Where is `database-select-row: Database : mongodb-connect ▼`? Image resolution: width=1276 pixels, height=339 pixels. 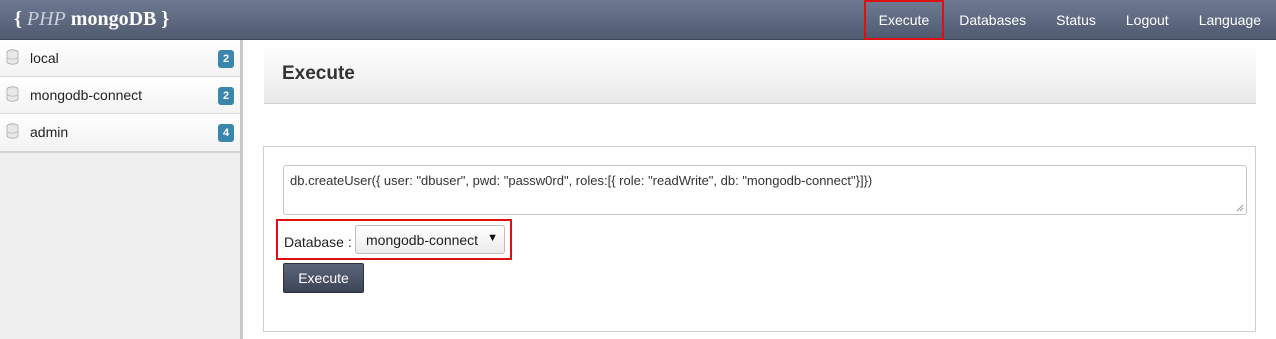 database-select-row: Database : mongodb-connect ▼ is located at coordinates (394, 239).